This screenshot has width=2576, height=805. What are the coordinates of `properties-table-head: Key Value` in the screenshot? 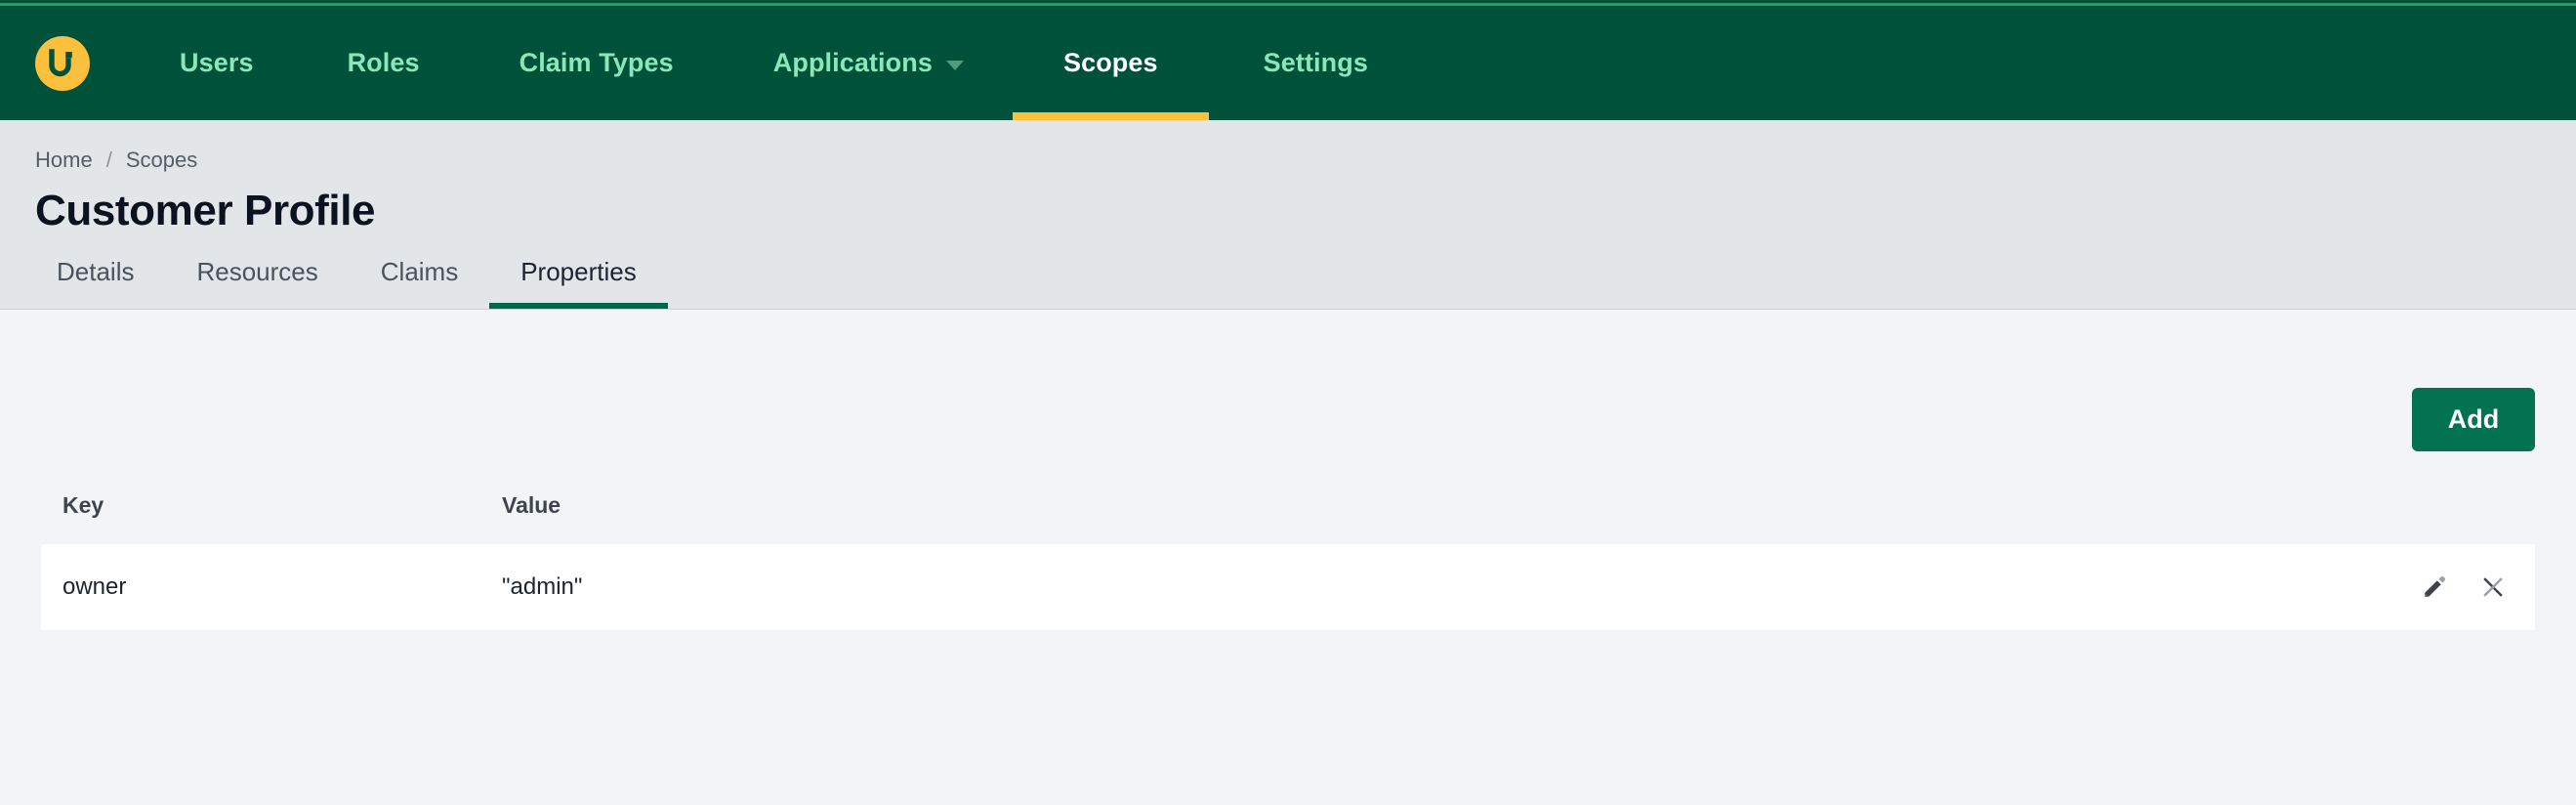 It's located at (1288, 518).